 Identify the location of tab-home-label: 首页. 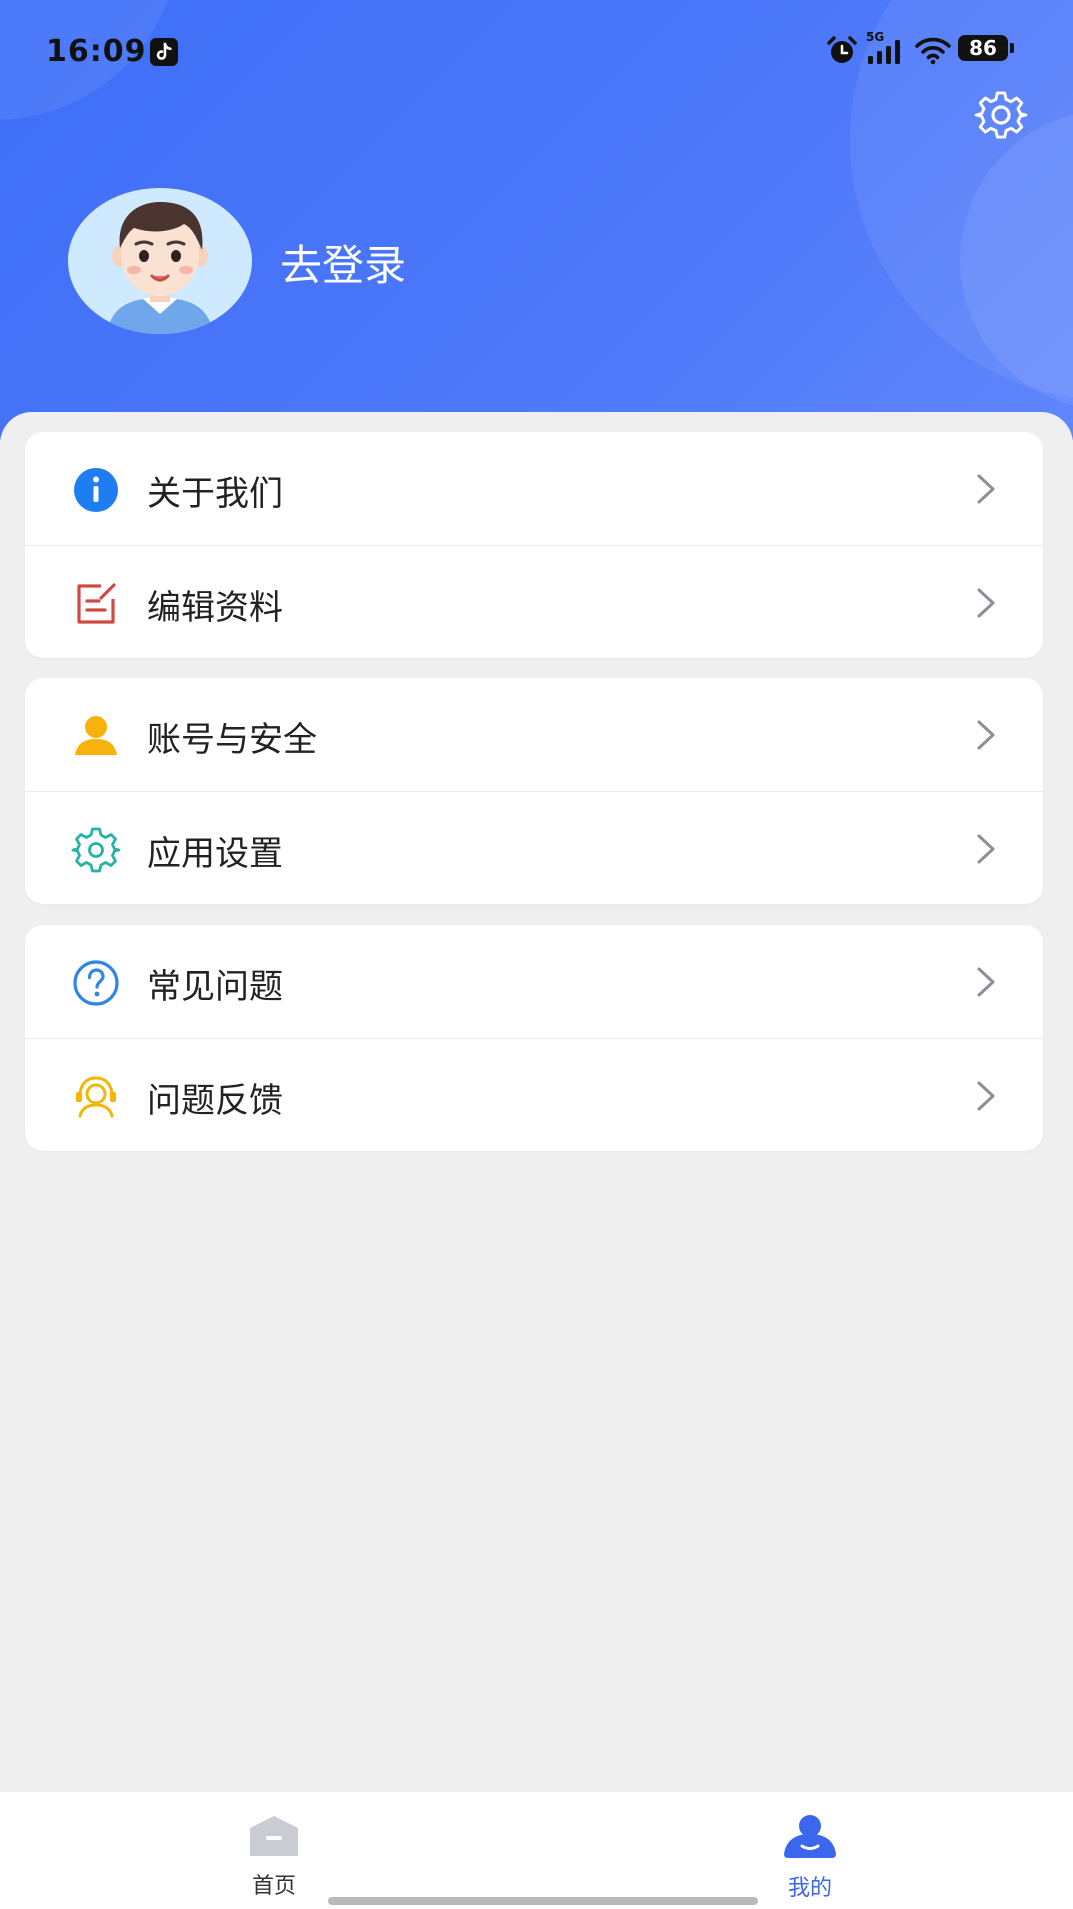
(273, 1886).